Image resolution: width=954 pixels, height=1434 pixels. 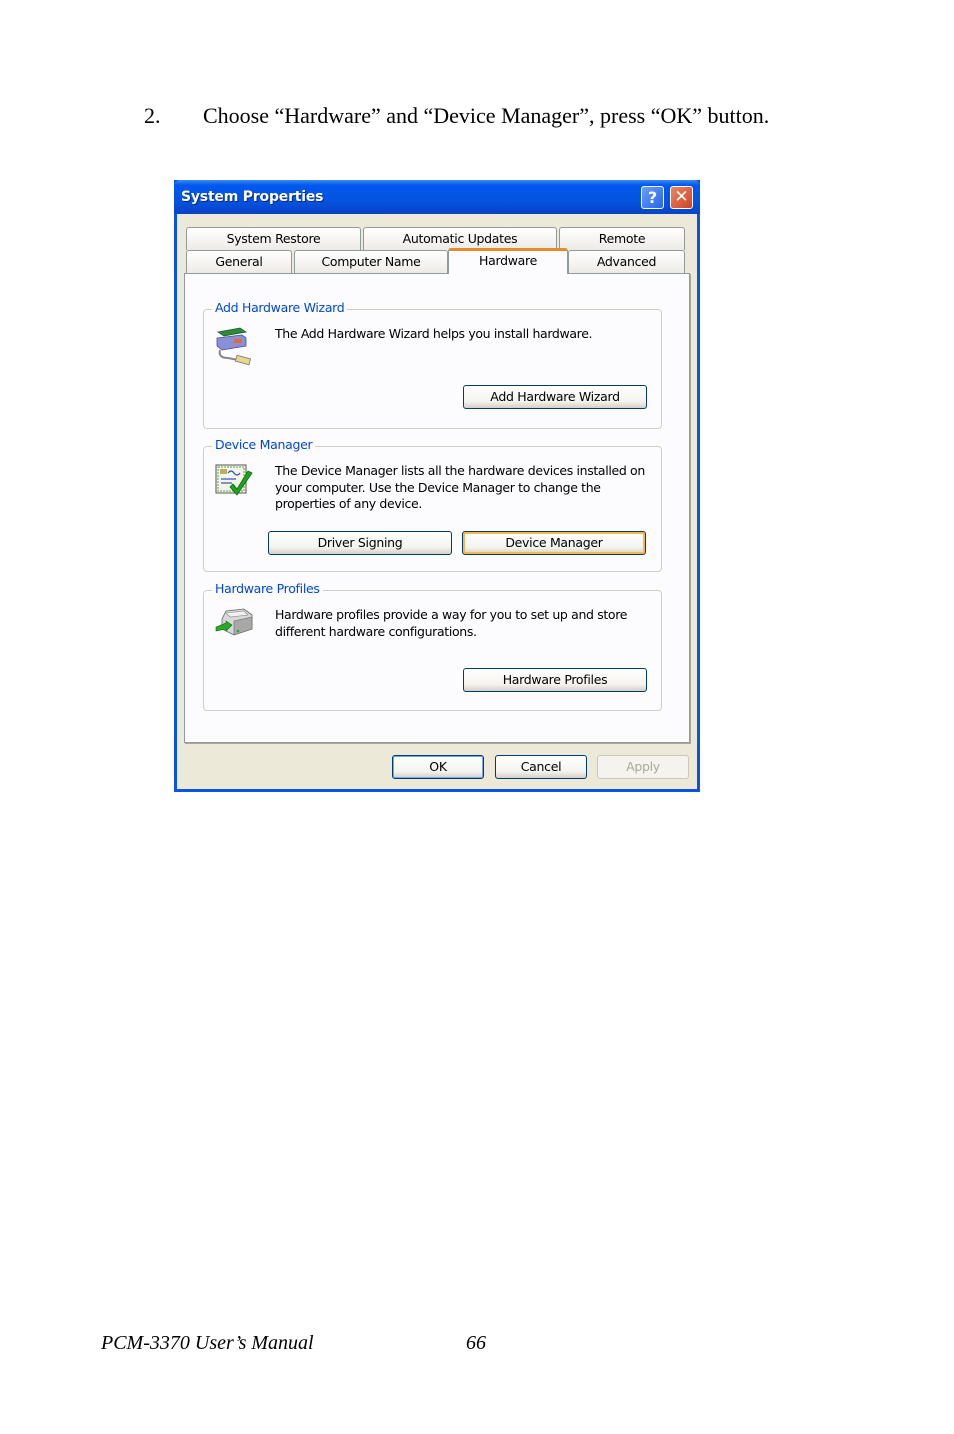 What do you see at coordinates (234, 622) in the screenshot?
I see `hardware-profiles-icon` at bounding box center [234, 622].